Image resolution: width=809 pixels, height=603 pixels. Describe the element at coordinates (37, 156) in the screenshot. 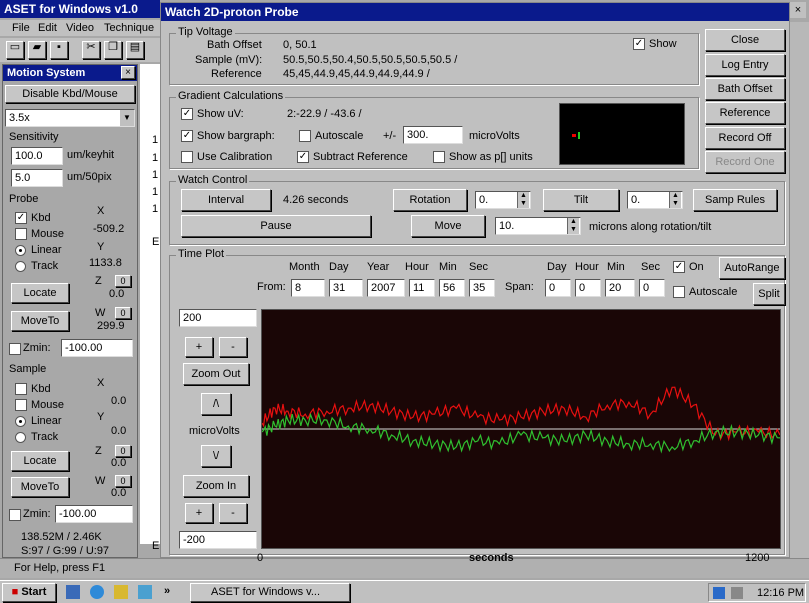

I see `keyhit-input: 100.0` at that location.